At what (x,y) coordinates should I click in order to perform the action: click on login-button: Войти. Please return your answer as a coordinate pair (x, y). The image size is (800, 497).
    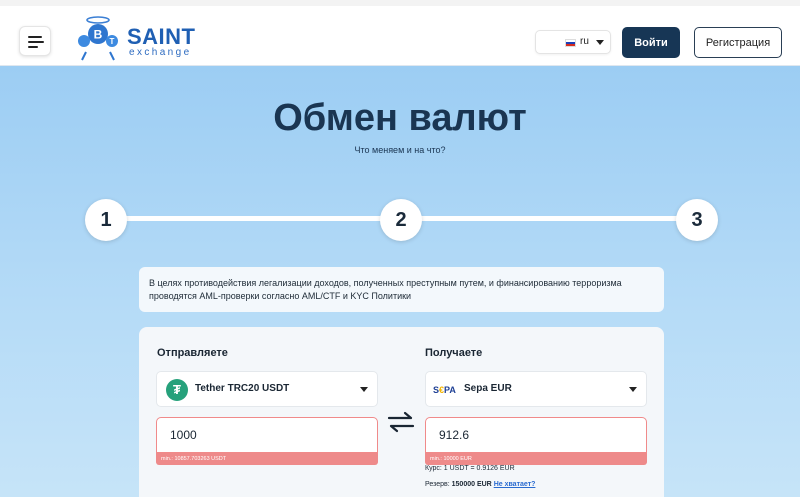
    Looking at the image, I should click on (651, 42).